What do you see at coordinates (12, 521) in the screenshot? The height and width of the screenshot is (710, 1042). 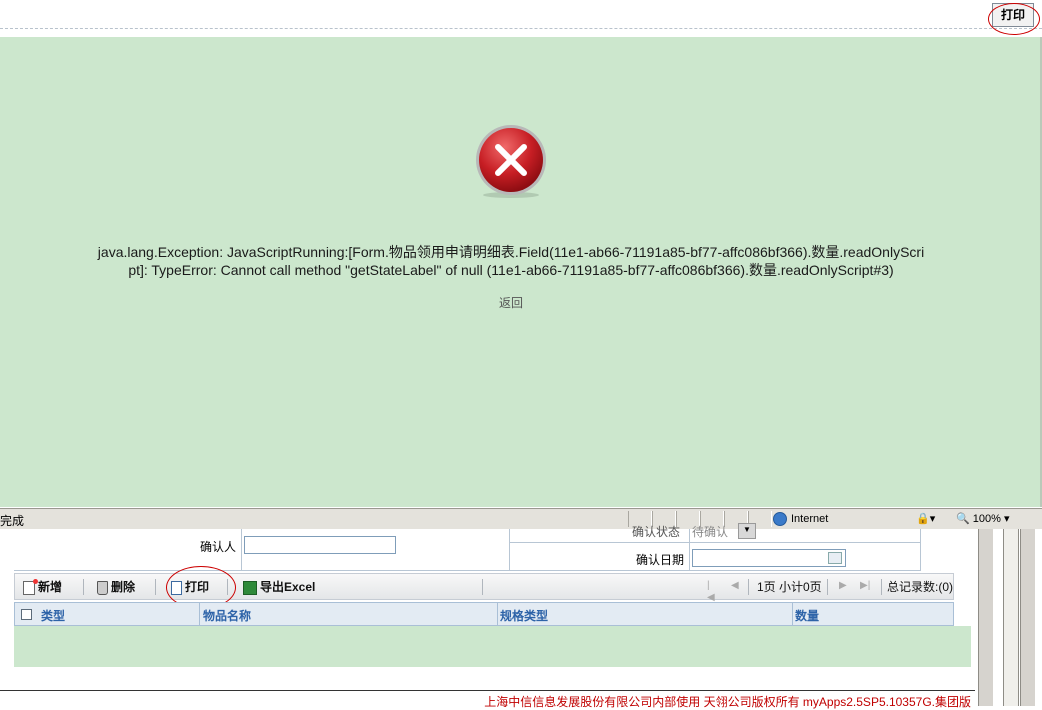 I see `status-text: 完成` at bounding box center [12, 521].